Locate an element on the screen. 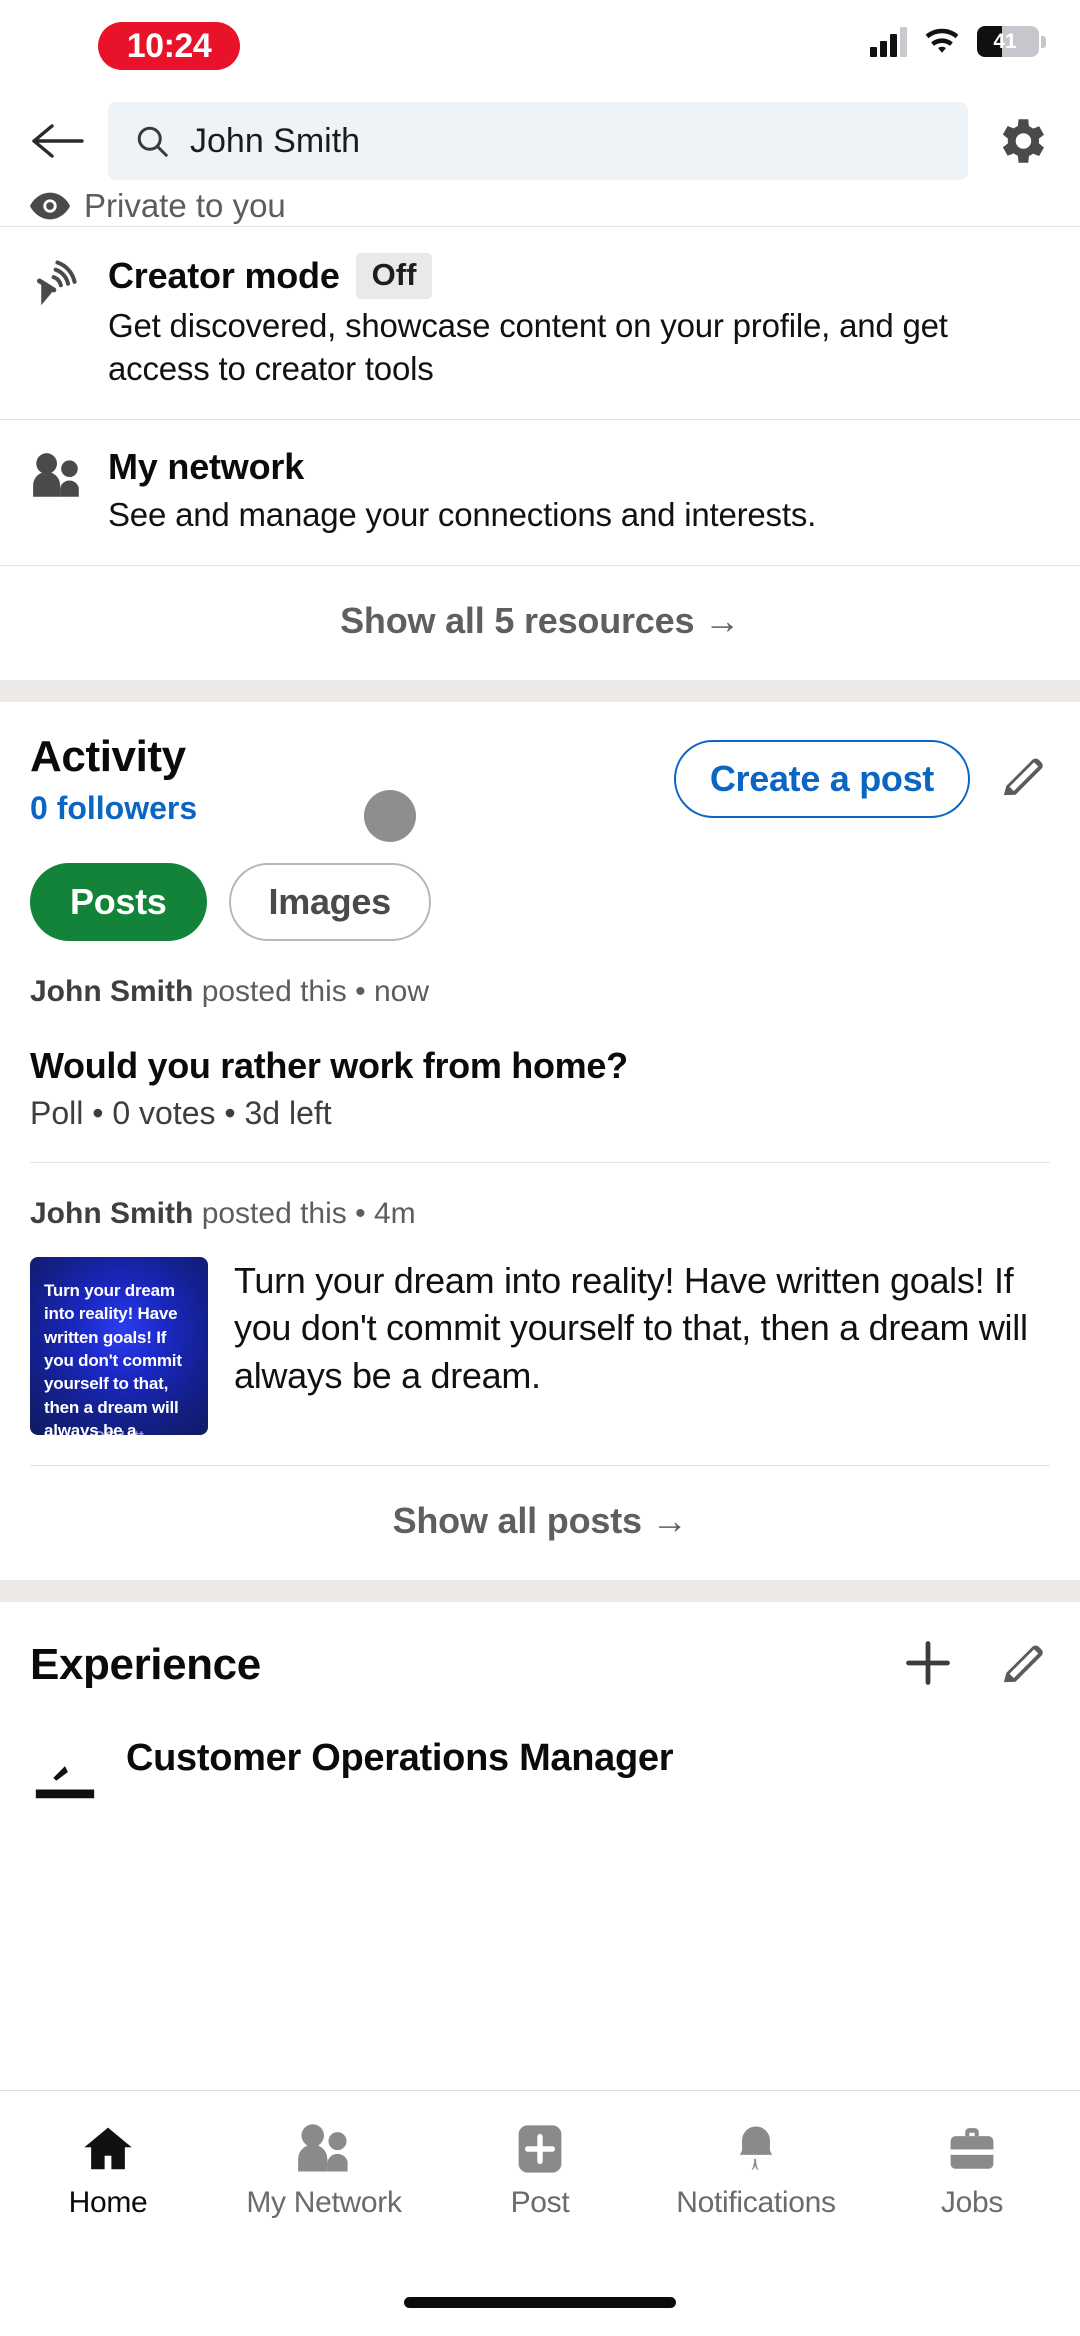  battery-icon: 41 is located at coordinates (1011, 41).